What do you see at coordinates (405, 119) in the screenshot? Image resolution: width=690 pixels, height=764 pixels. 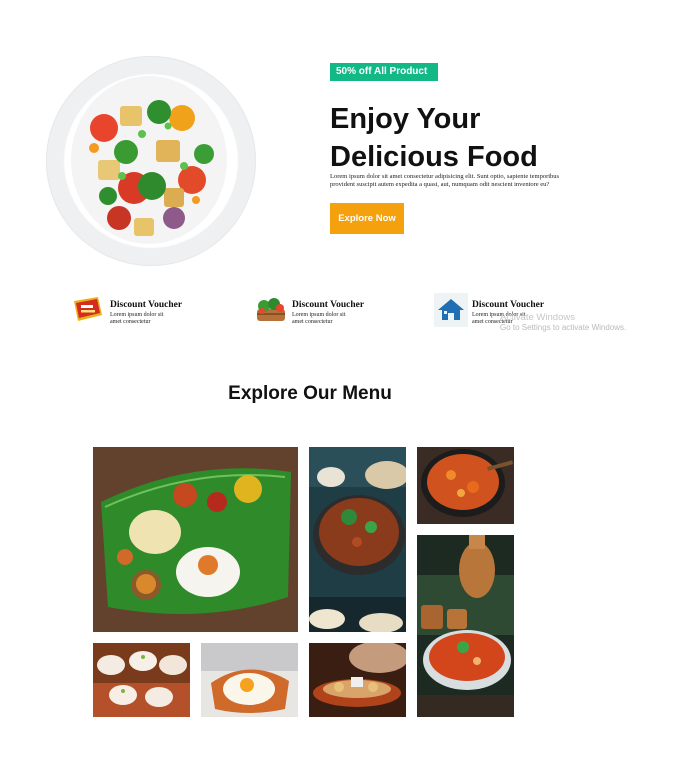 I see `hero-title-line1: Enjoy Your` at bounding box center [405, 119].